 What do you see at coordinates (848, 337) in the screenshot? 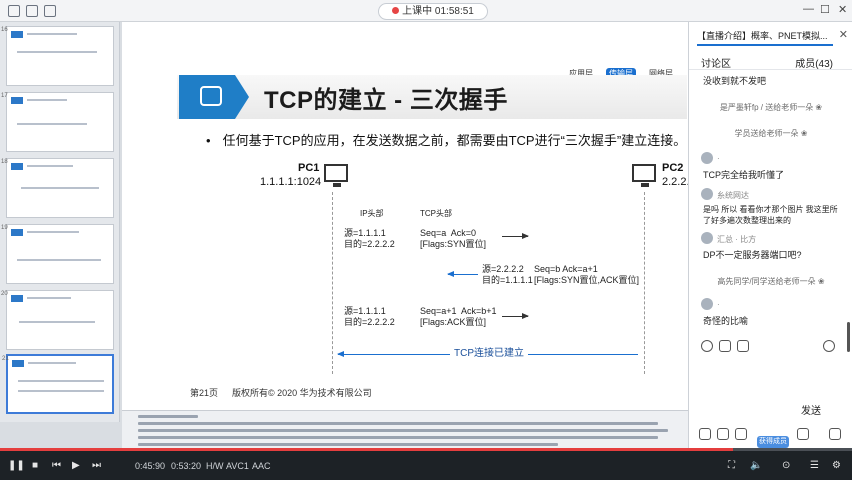
I see `chat-scrollbar` at bounding box center [848, 337].